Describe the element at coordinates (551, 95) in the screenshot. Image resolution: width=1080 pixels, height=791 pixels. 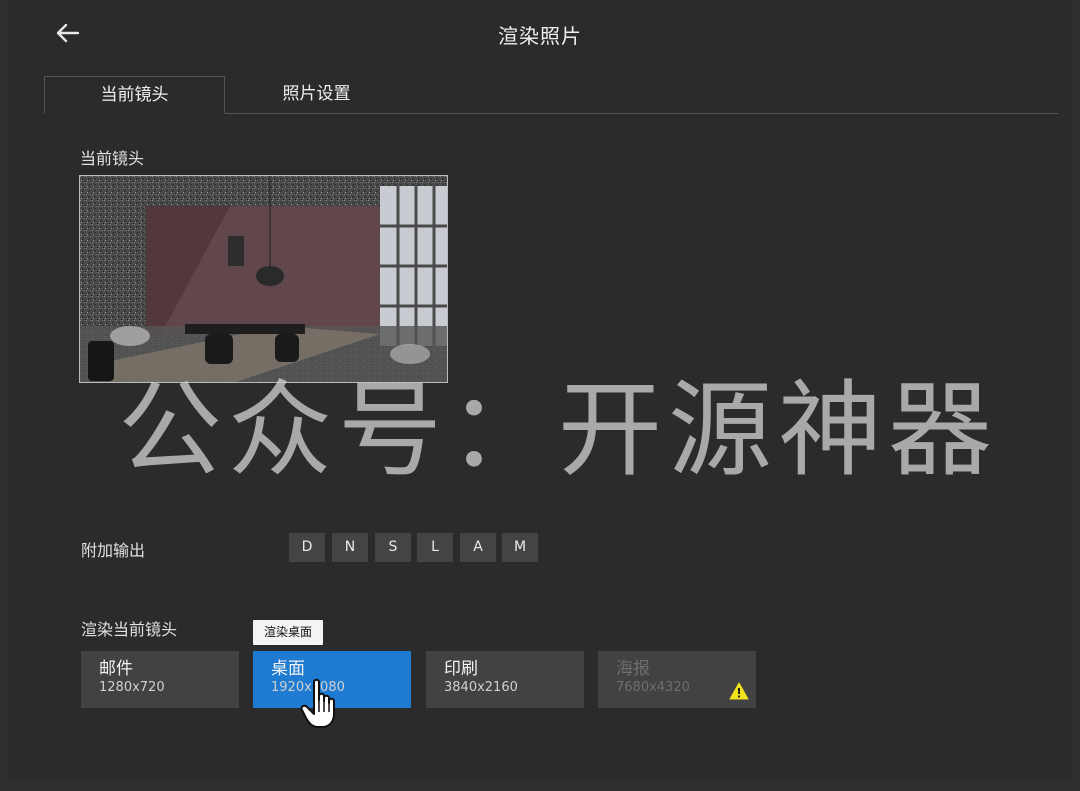
I see `tab-bar: 当前镜头 照片设置` at that location.